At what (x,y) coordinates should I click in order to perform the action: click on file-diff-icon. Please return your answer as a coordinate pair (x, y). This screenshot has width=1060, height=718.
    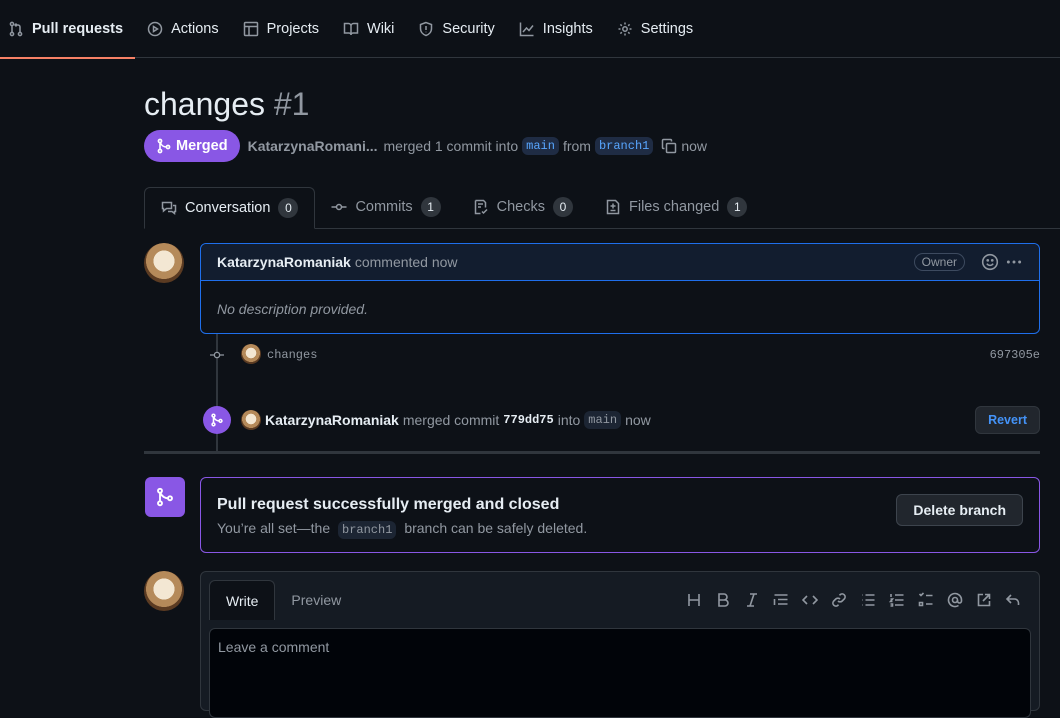
    Looking at the image, I should click on (613, 207).